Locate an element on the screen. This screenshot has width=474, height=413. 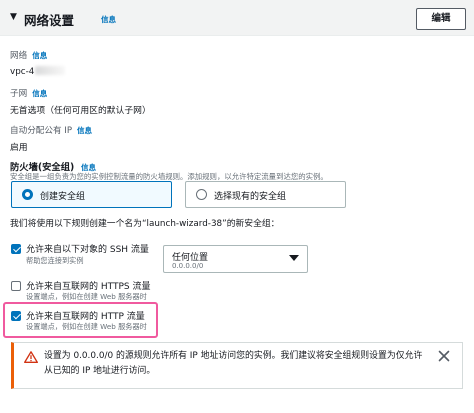
create-security-group-radio is located at coordinates (27, 194).